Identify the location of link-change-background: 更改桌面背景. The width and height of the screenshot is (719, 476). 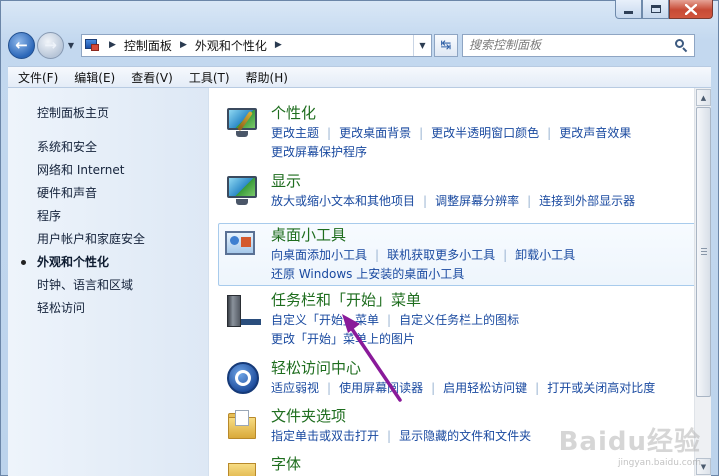
(375, 133).